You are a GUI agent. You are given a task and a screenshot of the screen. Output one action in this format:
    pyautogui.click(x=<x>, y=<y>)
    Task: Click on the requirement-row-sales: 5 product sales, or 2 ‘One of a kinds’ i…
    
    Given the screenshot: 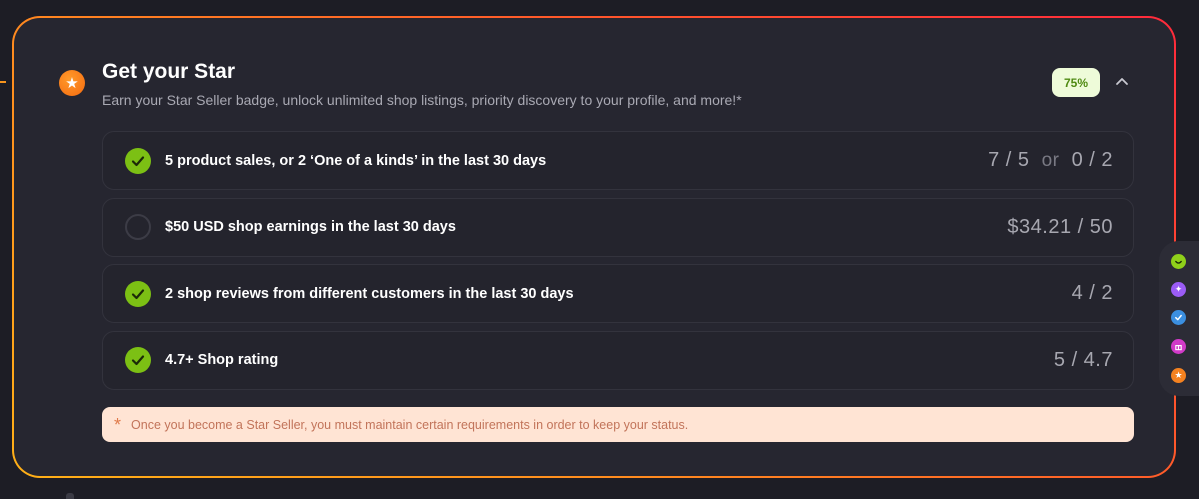 What is the action you would take?
    pyautogui.click(x=618, y=160)
    